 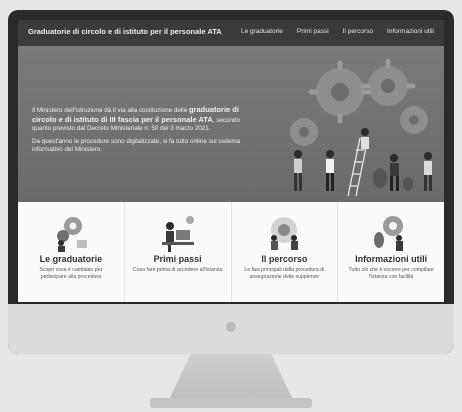 I want to click on card-title: Informazioni utili, so click(x=391, y=259).